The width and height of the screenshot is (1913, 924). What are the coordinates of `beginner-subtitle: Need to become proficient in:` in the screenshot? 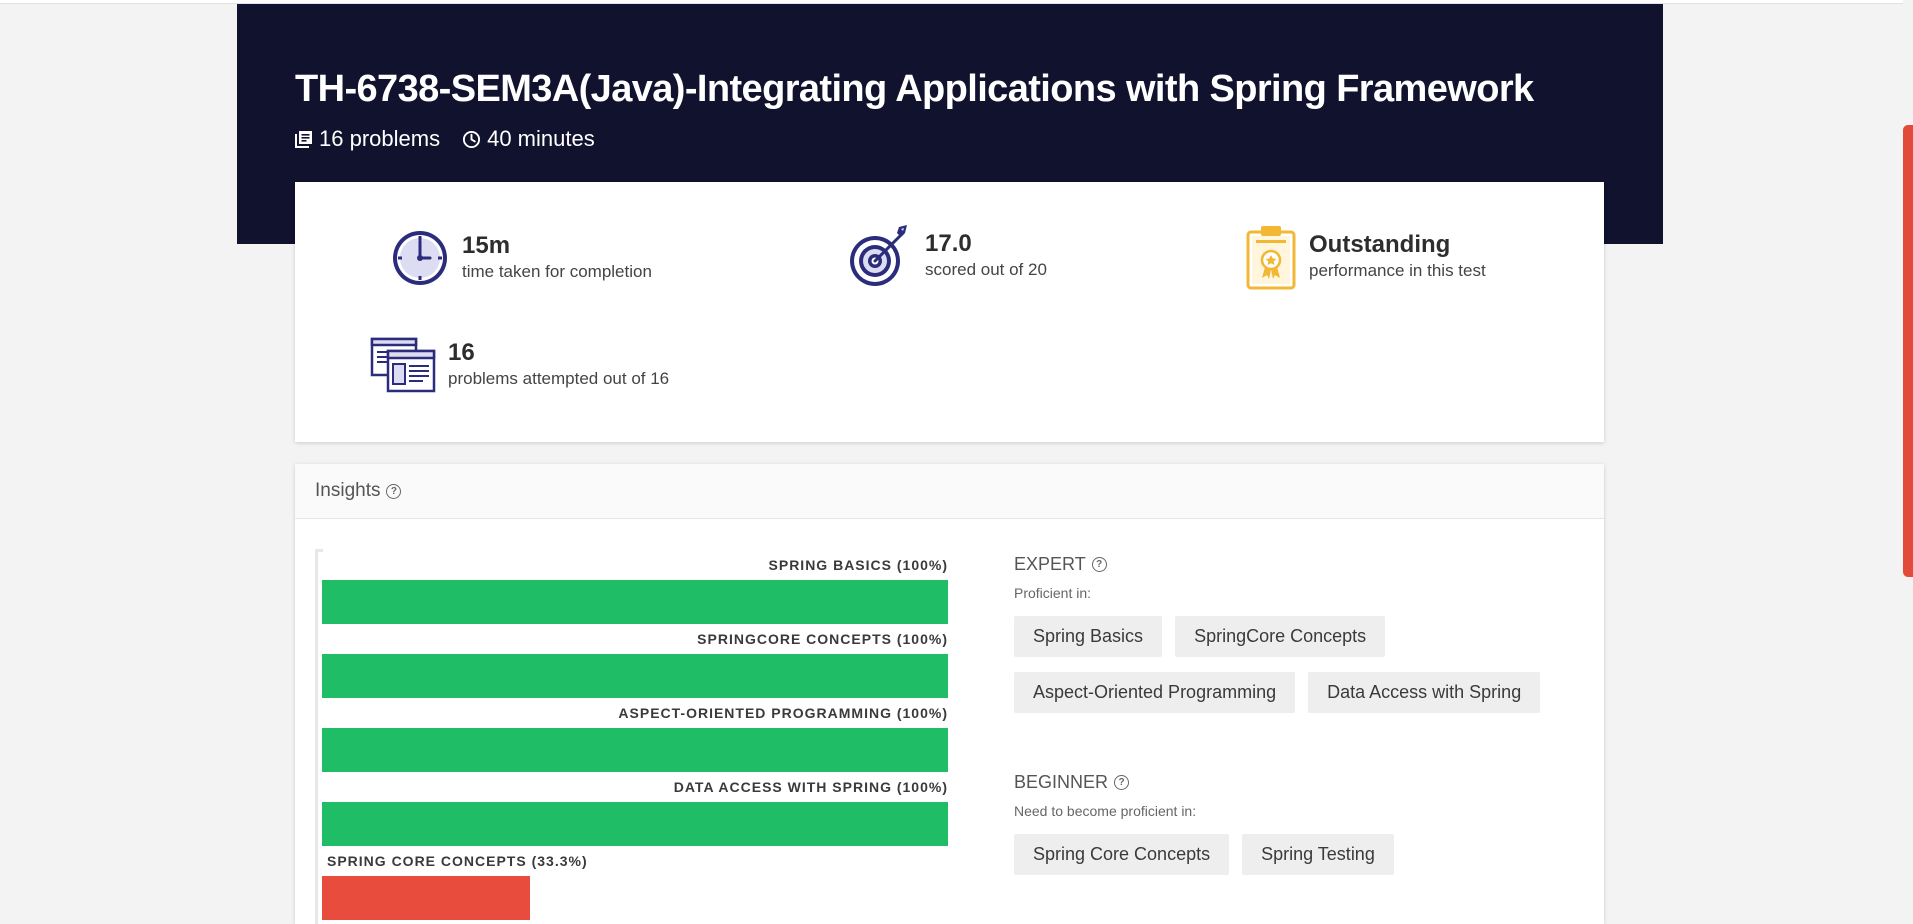 It's located at (1105, 811).